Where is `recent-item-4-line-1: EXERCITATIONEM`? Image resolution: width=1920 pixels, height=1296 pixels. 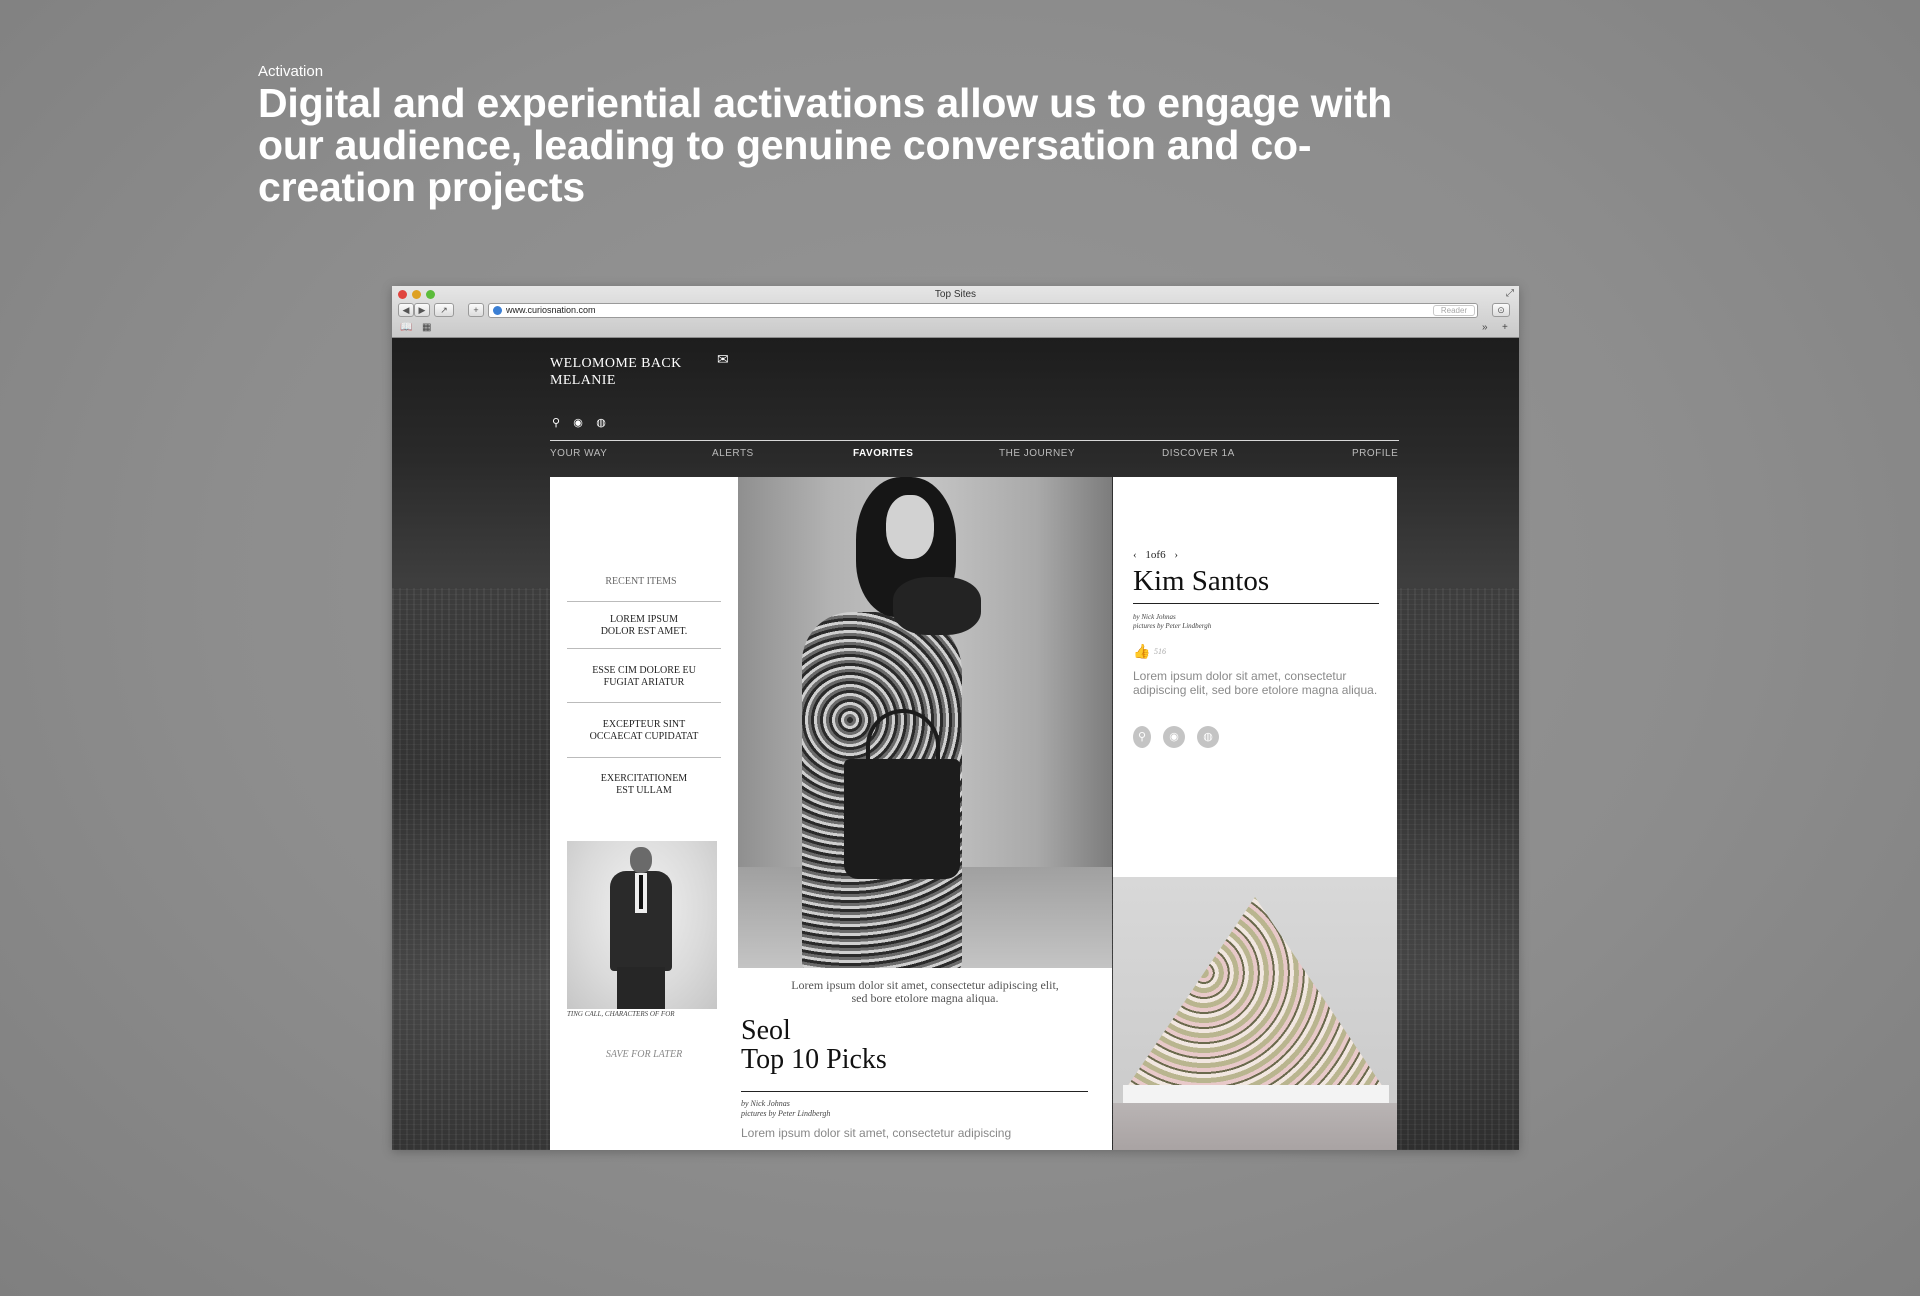 recent-item-4-line-1: EXERCITATIONEM is located at coordinates (644, 778).